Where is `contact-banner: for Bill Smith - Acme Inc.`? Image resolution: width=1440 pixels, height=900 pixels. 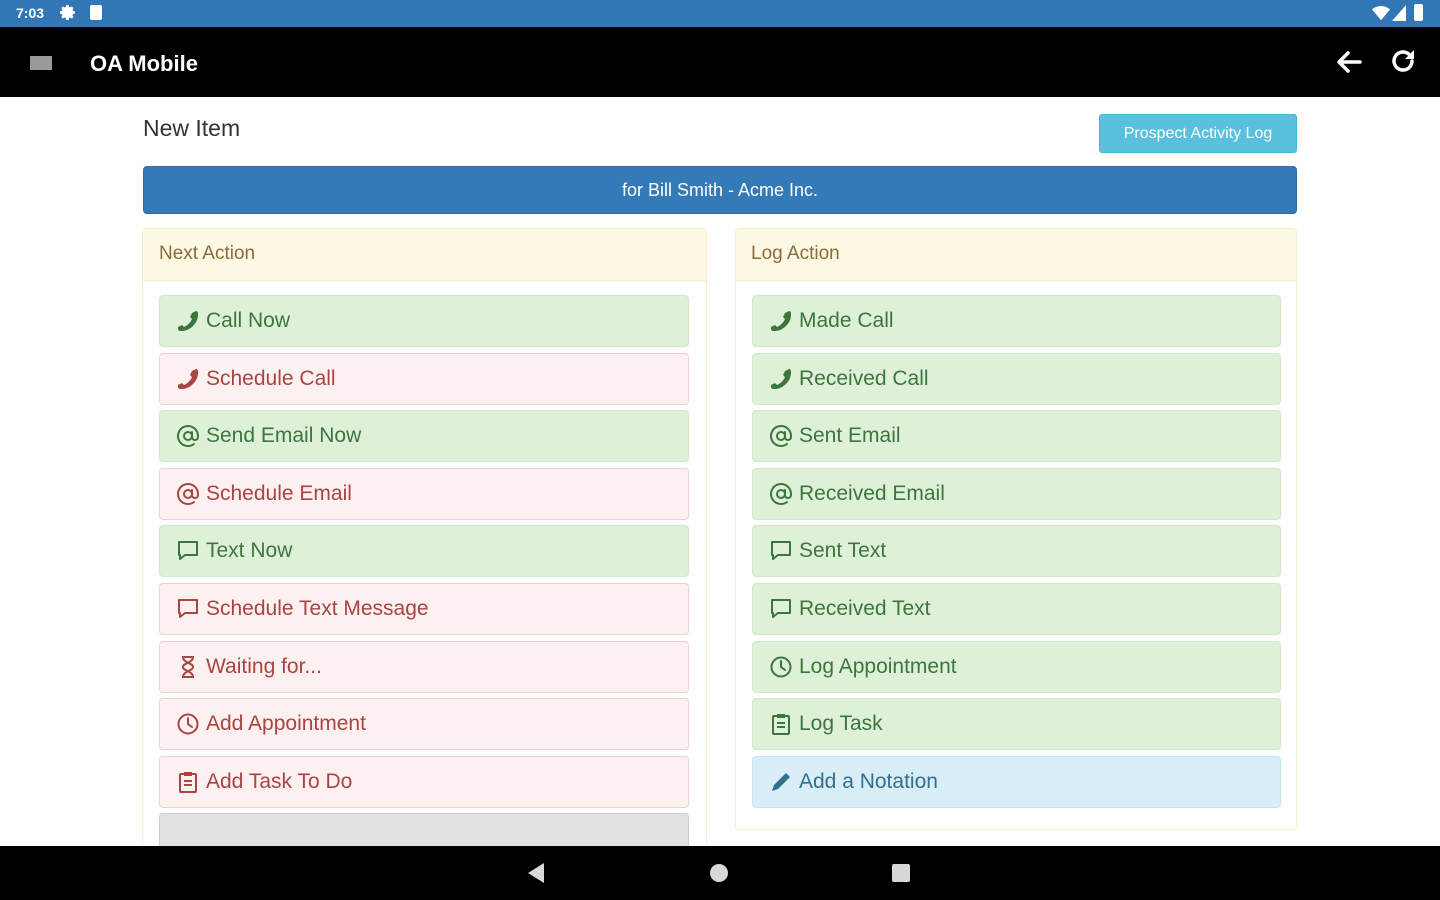 contact-banner: for Bill Smith - Acme Inc. is located at coordinates (720, 190).